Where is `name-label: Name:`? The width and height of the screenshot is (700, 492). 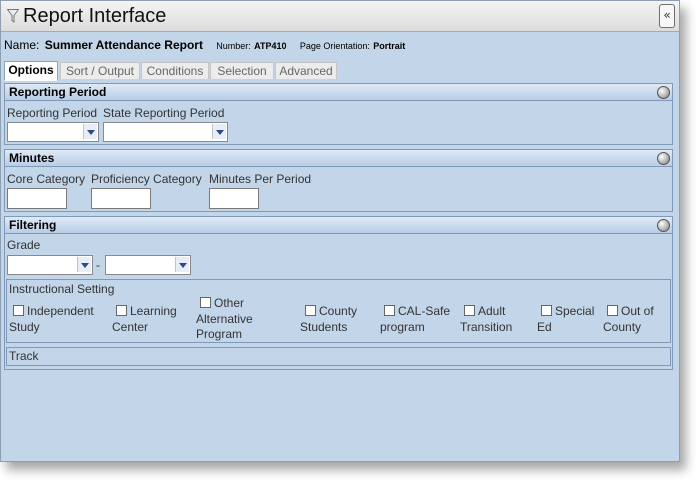
name-label: Name: is located at coordinates (22, 45).